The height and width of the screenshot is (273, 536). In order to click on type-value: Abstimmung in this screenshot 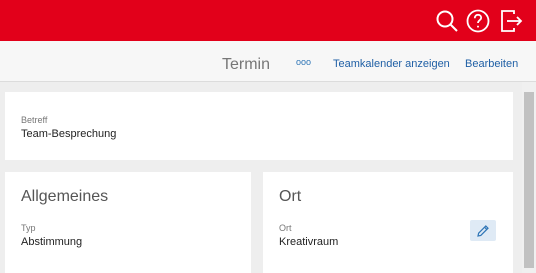, I will do `click(52, 242)`.